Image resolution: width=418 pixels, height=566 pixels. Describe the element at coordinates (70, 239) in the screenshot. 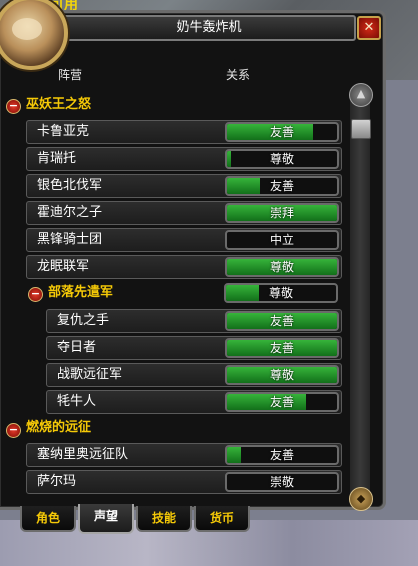

I see `faction-name: 黑锋骑士团` at that location.